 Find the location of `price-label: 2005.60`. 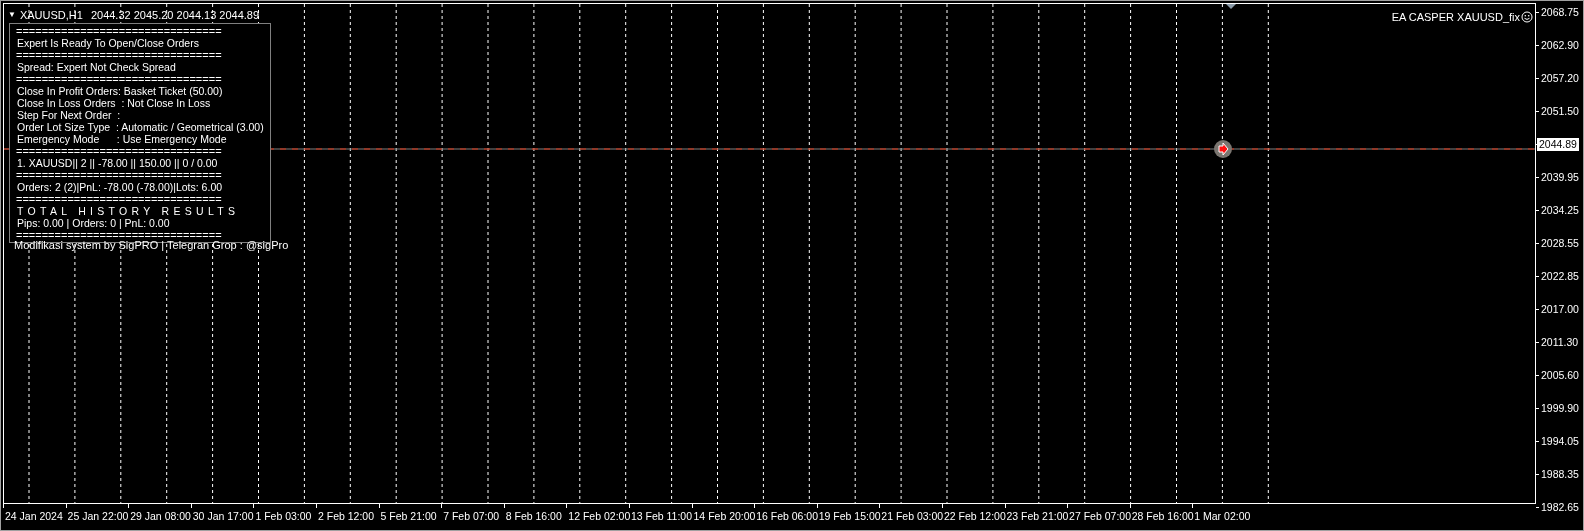

price-label: 2005.60 is located at coordinates (1560, 375).